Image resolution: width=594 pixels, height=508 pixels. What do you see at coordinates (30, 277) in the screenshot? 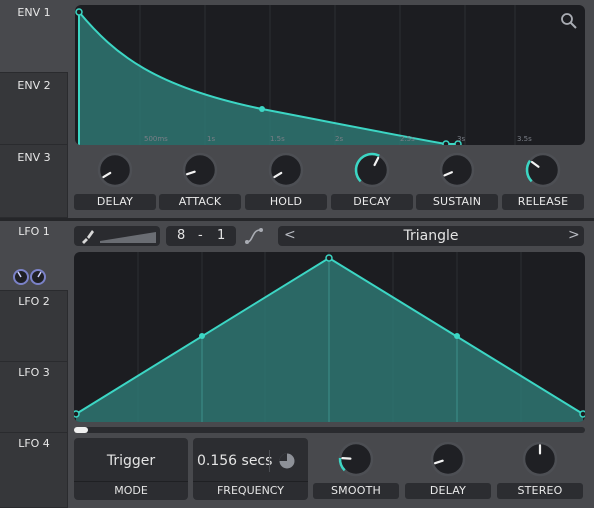
I see `lfo-mod-sources-icon` at bounding box center [30, 277].